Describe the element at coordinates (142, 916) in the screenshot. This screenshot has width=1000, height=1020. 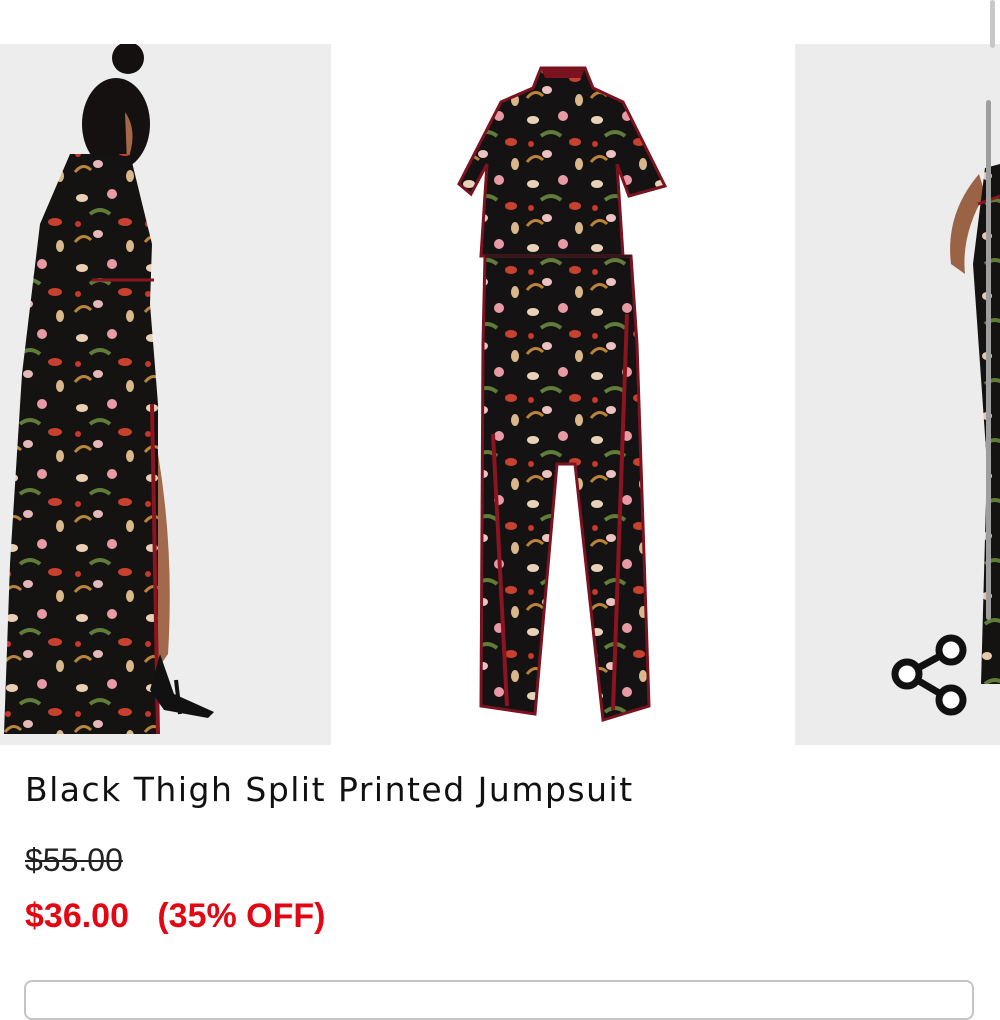
I see `discount-badge` at that location.